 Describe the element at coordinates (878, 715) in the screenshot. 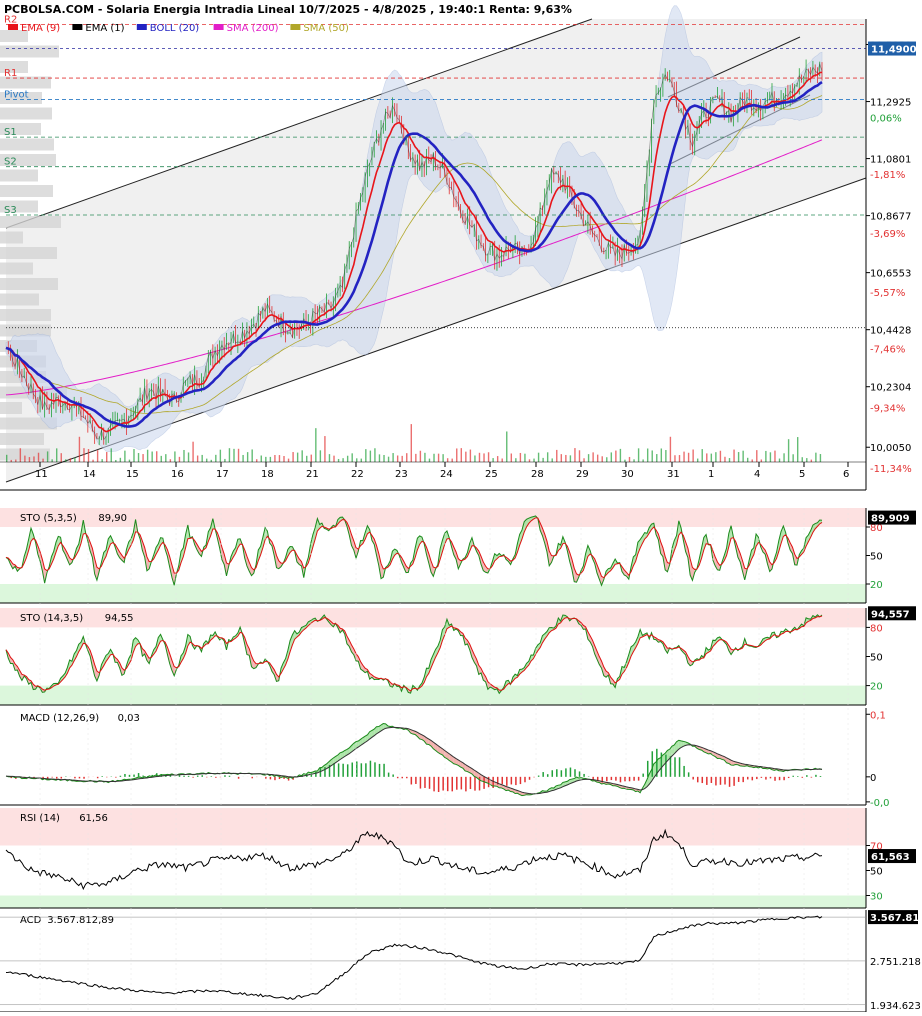

I see `macd-tick-label: 0,1` at that location.